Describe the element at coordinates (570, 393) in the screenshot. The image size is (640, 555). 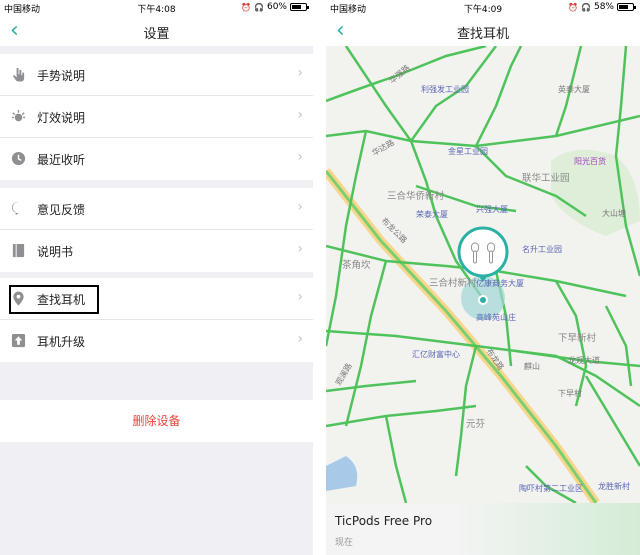
I see `map-label: 下早村` at that location.